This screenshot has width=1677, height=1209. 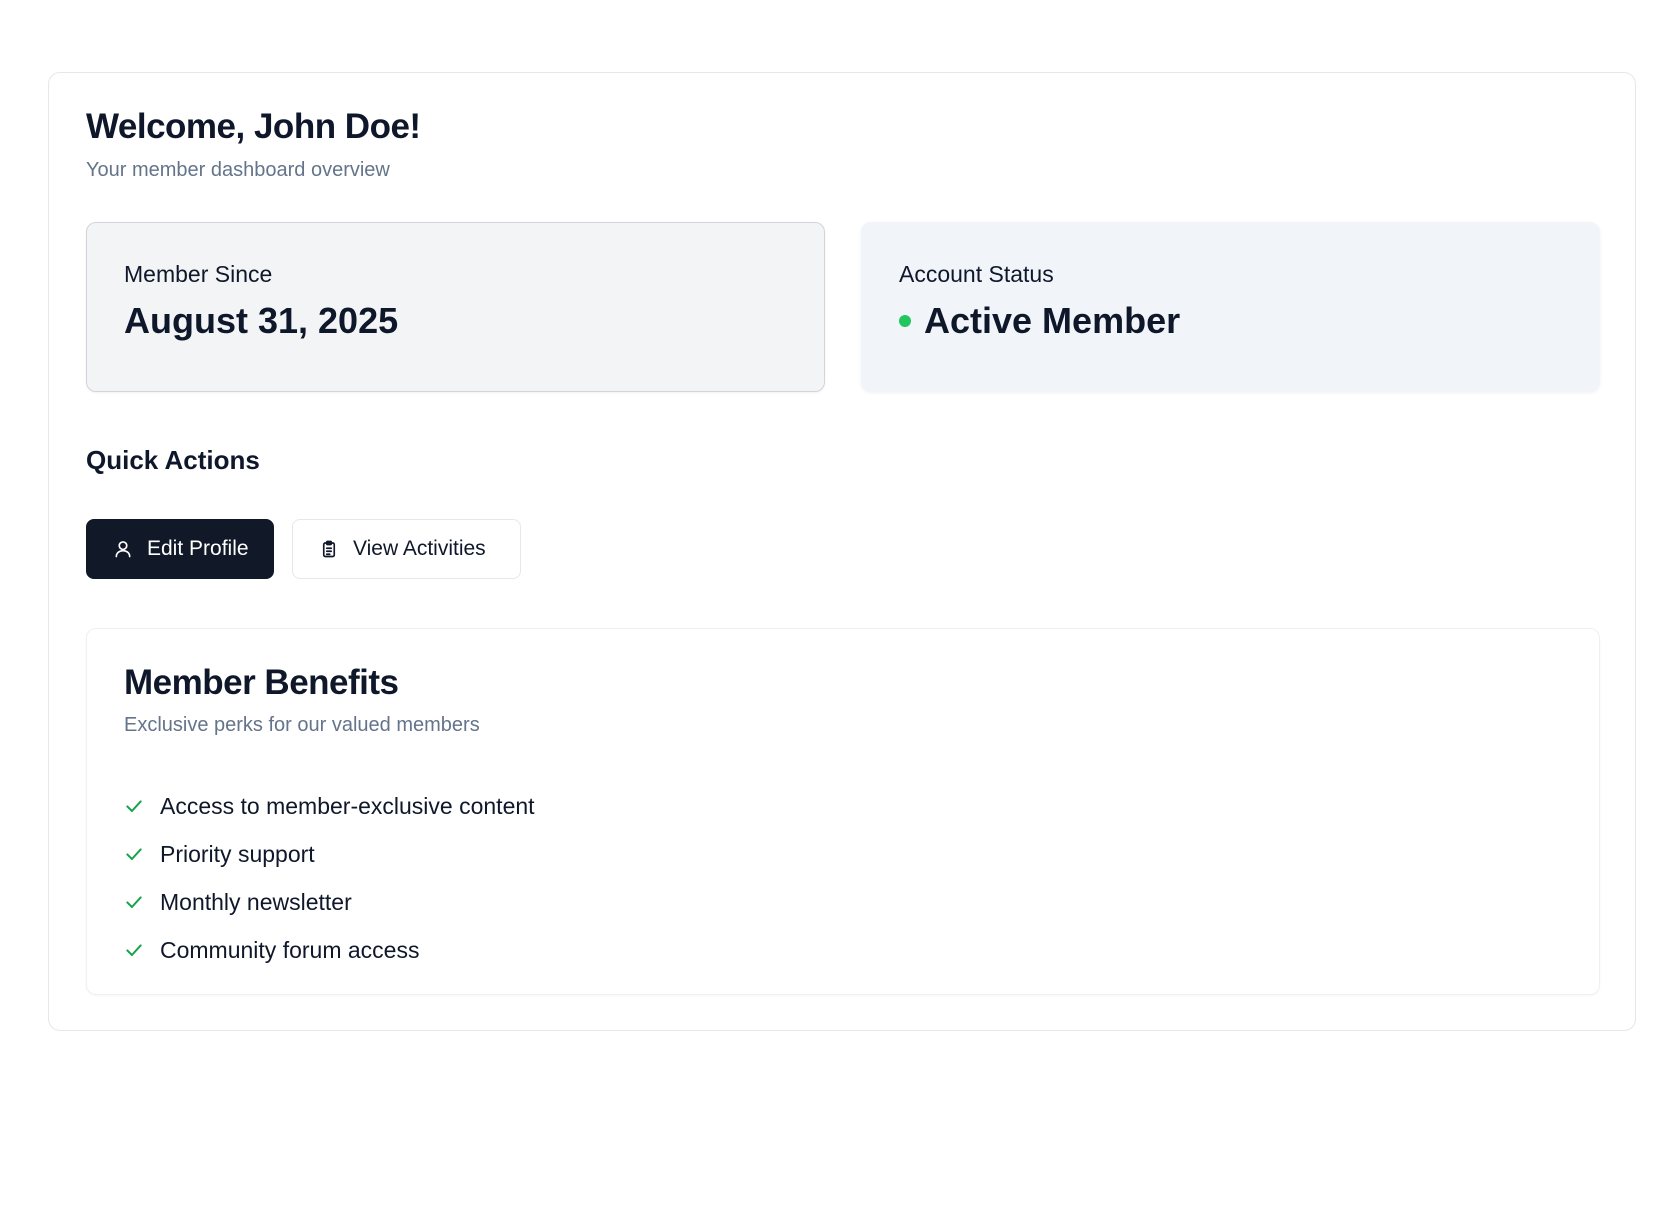 I want to click on benefits-subtitle: Exclusive perks for our valued members, so click(x=302, y=725).